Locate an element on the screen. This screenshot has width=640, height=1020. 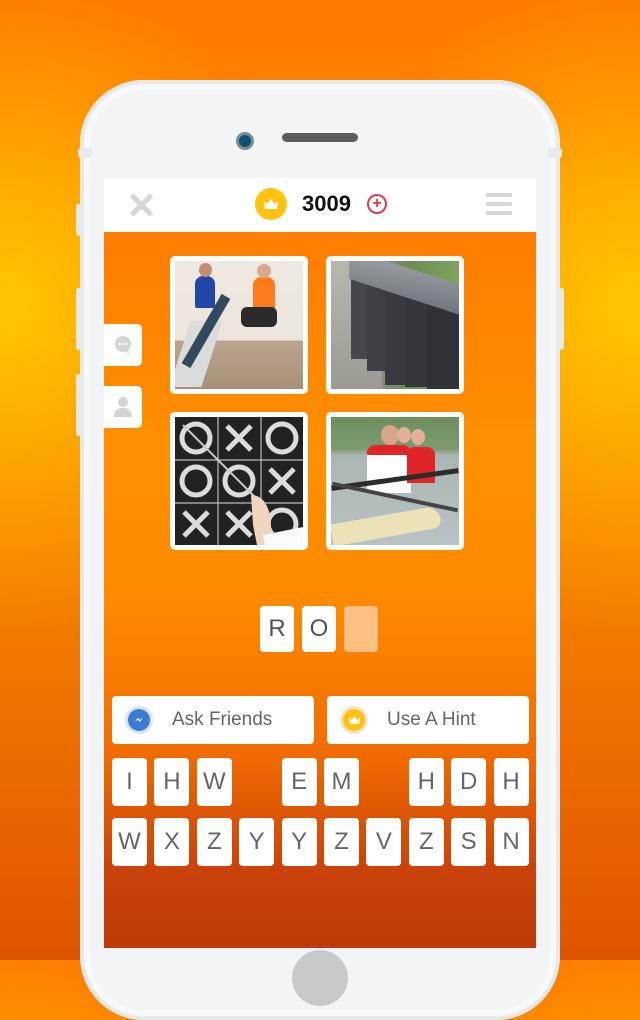
frame-edge-right is located at coordinates (555, 153).